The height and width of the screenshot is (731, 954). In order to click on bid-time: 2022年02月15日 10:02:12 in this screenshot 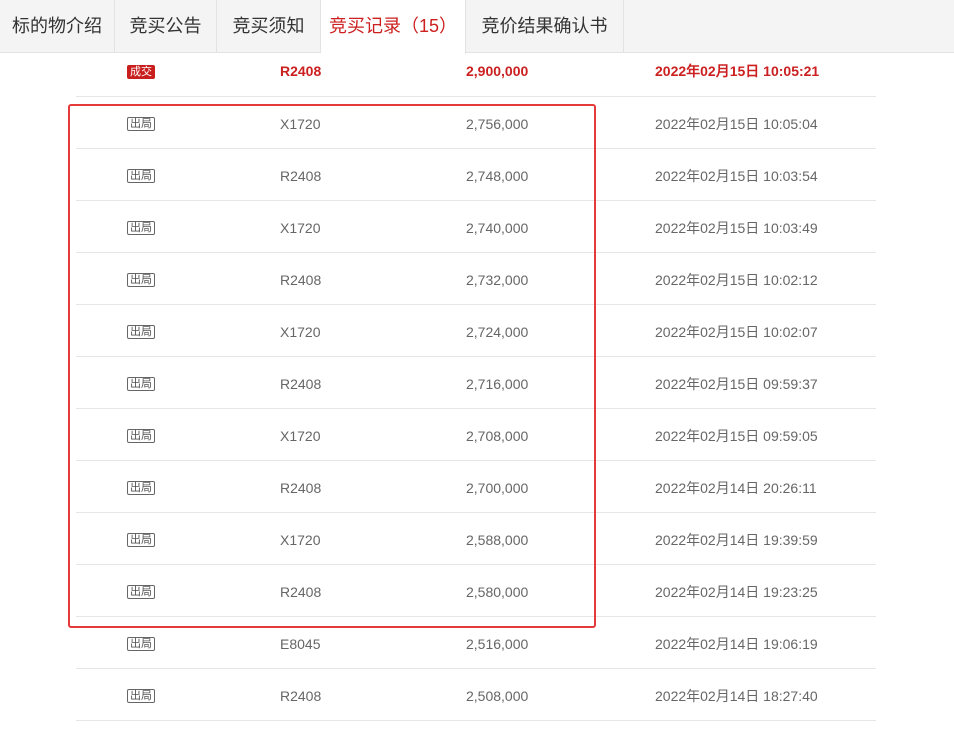, I will do `click(736, 280)`.